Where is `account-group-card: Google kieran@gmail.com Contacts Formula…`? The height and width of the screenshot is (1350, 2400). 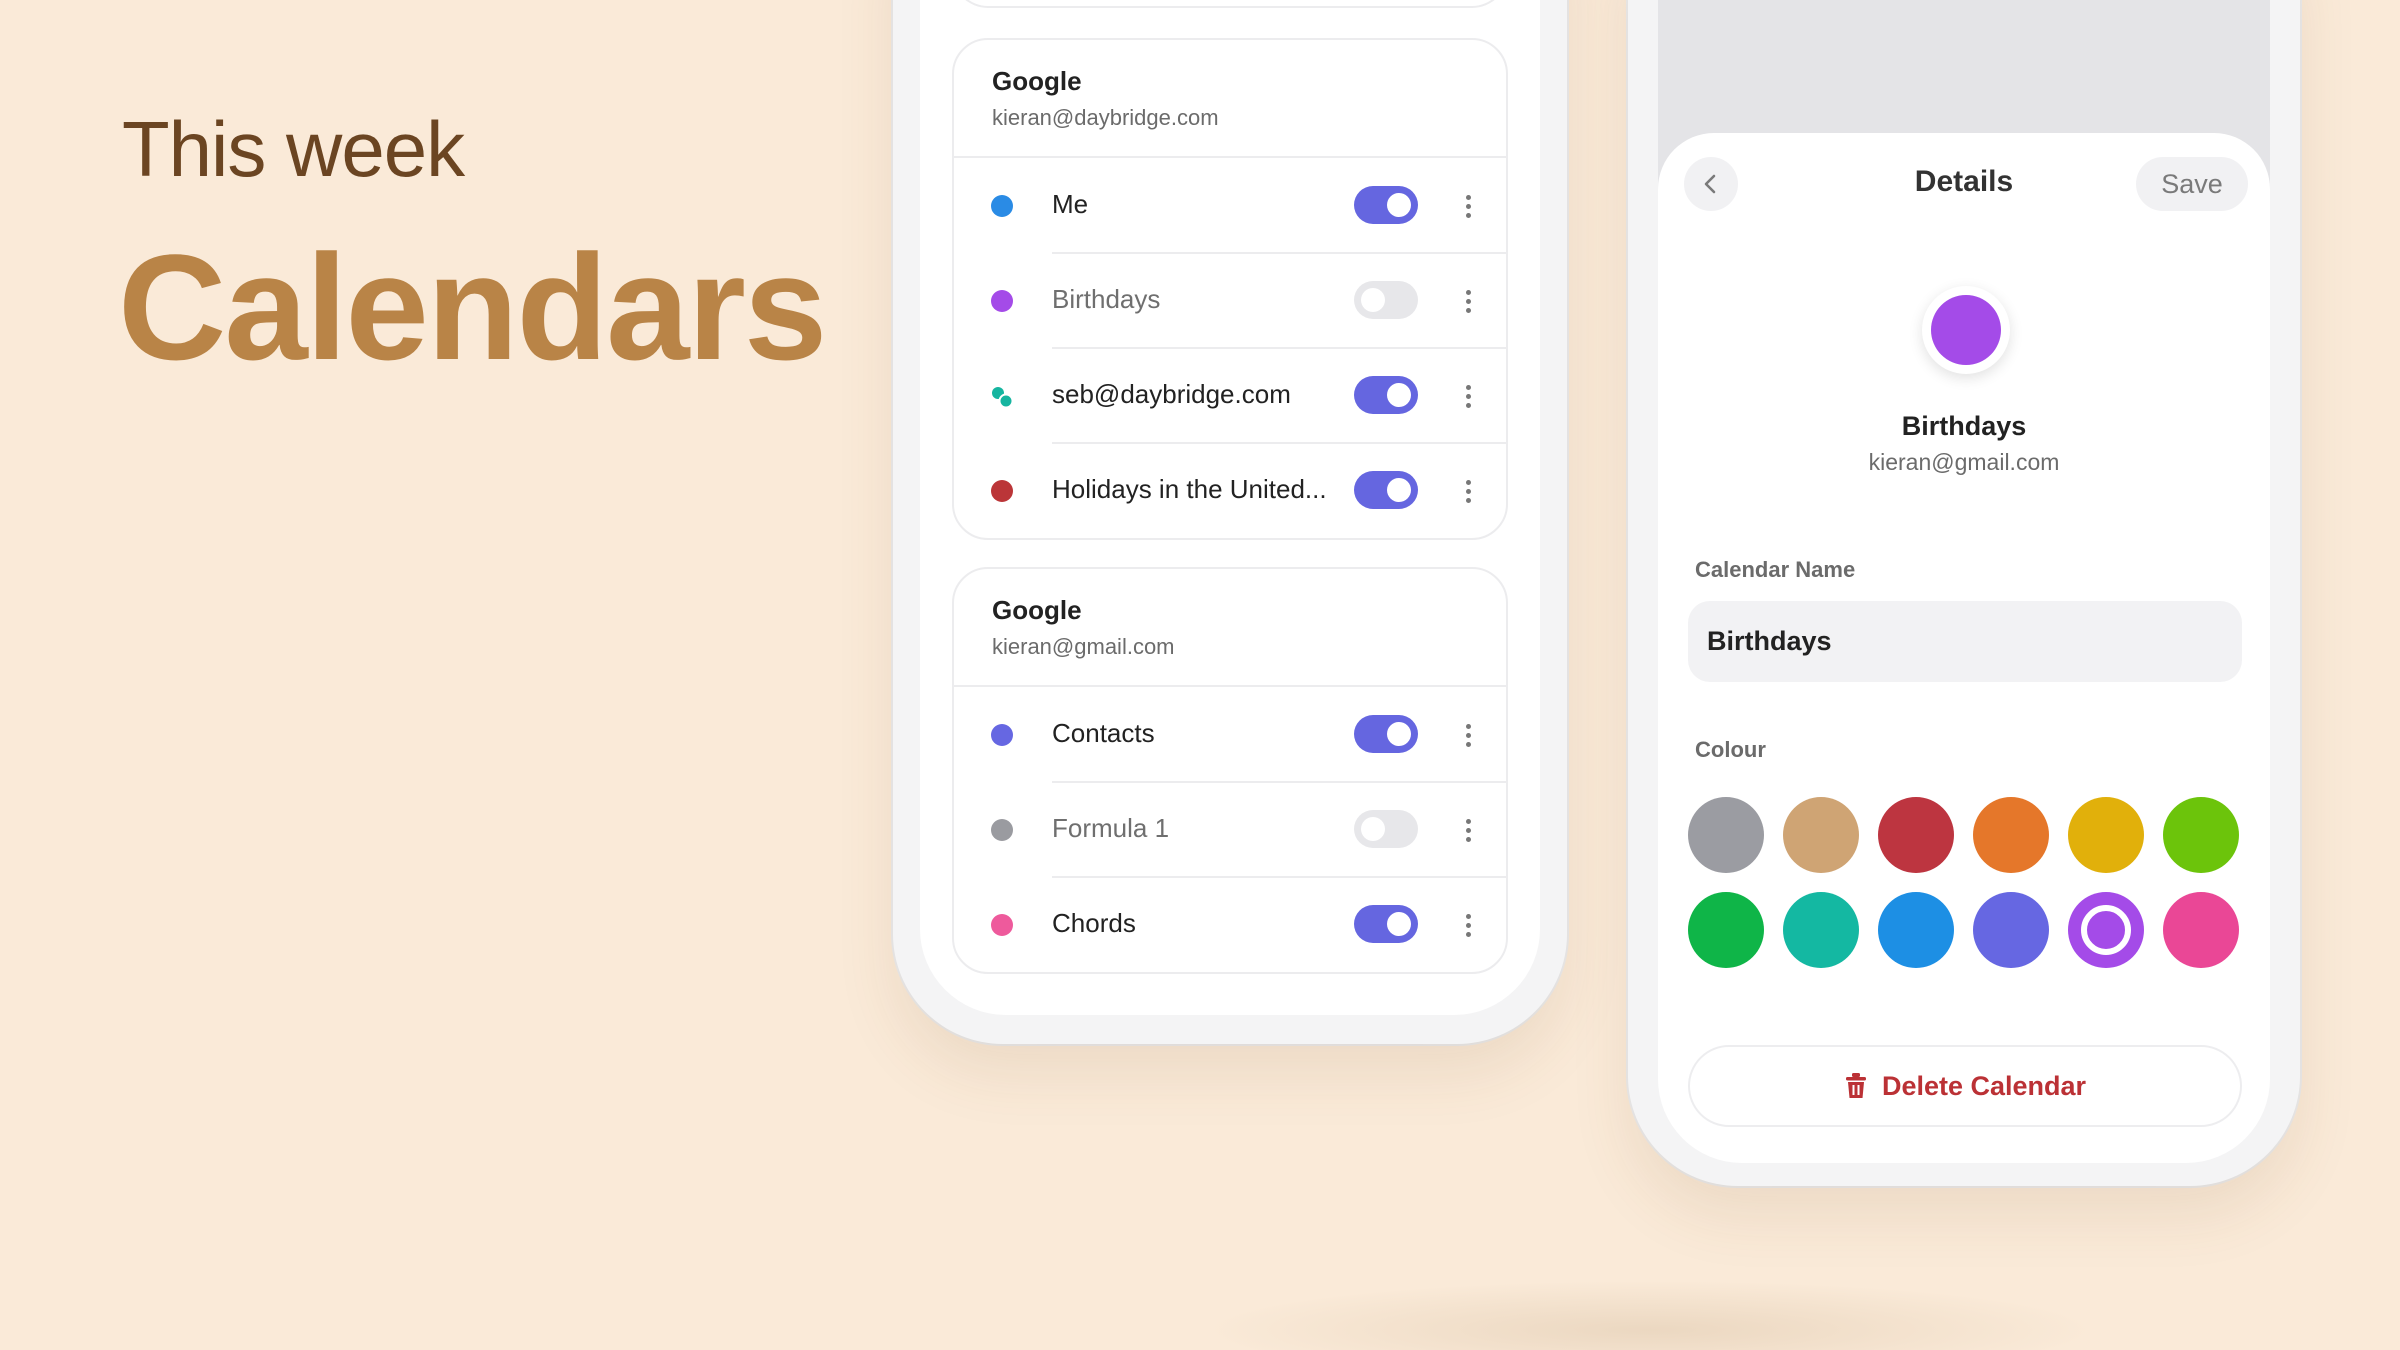
account-group-card: Google kieran@gmail.com Contacts Formula… is located at coordinates (1230, 770).